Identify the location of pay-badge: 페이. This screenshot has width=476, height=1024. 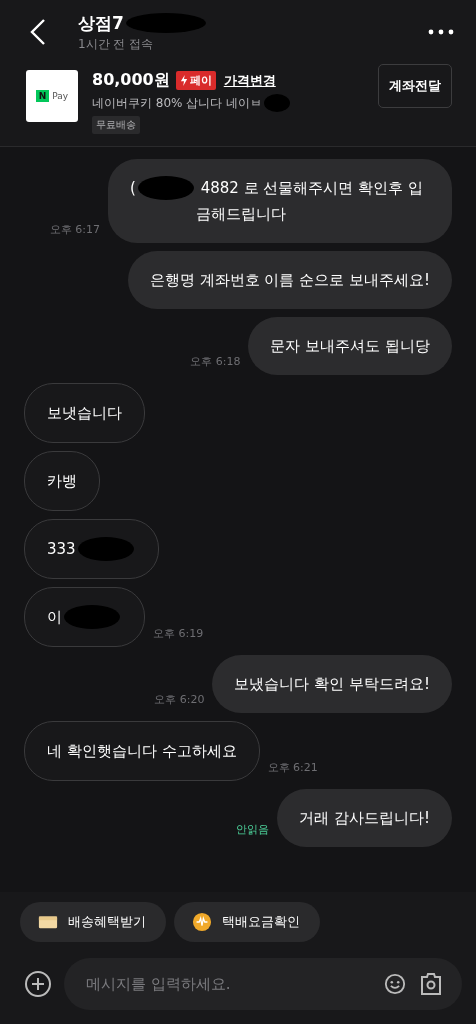
(195, 80).